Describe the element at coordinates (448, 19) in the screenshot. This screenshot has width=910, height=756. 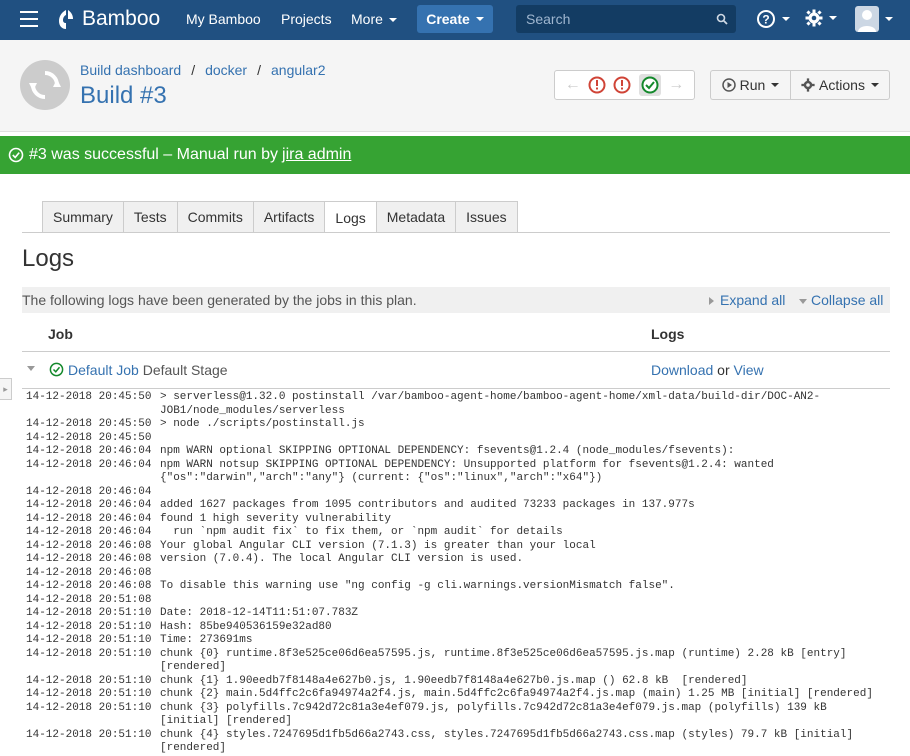
I see `create-label: Create` at that location.